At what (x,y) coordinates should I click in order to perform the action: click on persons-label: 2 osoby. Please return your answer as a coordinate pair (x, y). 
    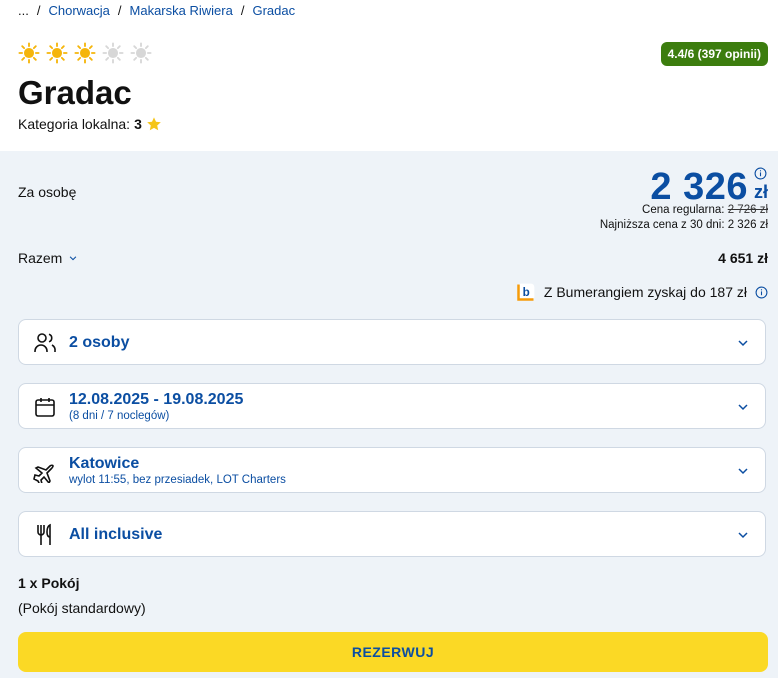
    Looking at the image, I should click on (99, 342).